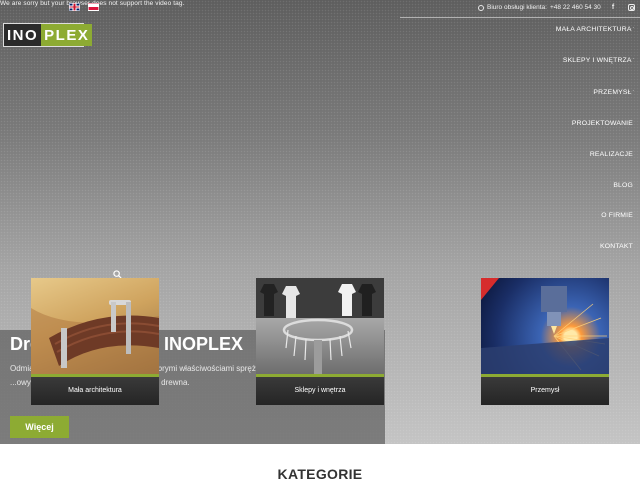 The image size is (640, 480). Describe the element at coordinates (320, 327) in the screenshot. I see `category-image-clothing-rack` at that location.